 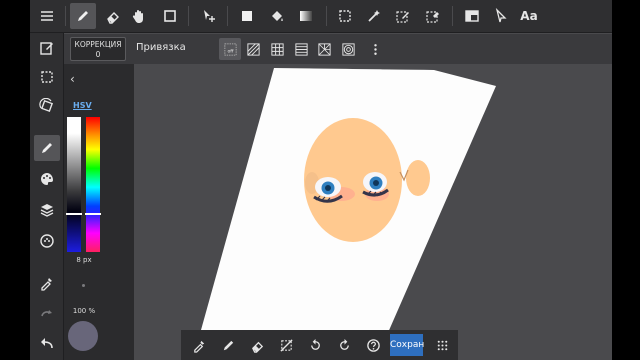 What do you see at coordinates (501, 16) in the screenshot?
I see `cursor-icon` at bounding box center [501, 16].